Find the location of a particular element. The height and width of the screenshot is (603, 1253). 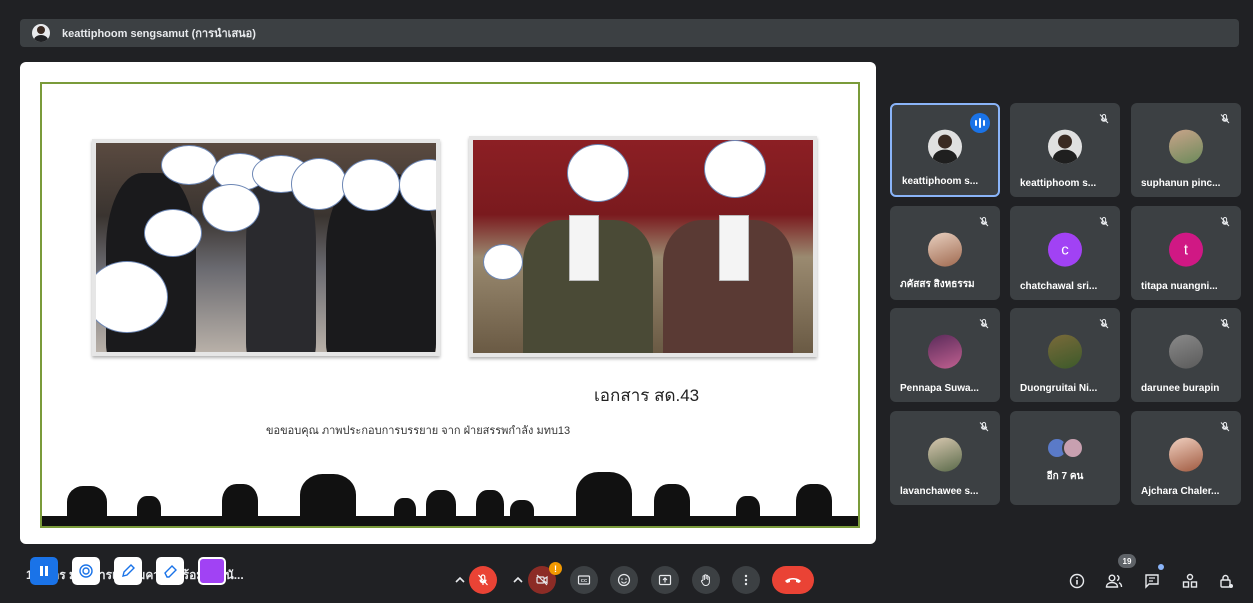

participant-name: darunee burapin is located at coordinates (1180, 388).